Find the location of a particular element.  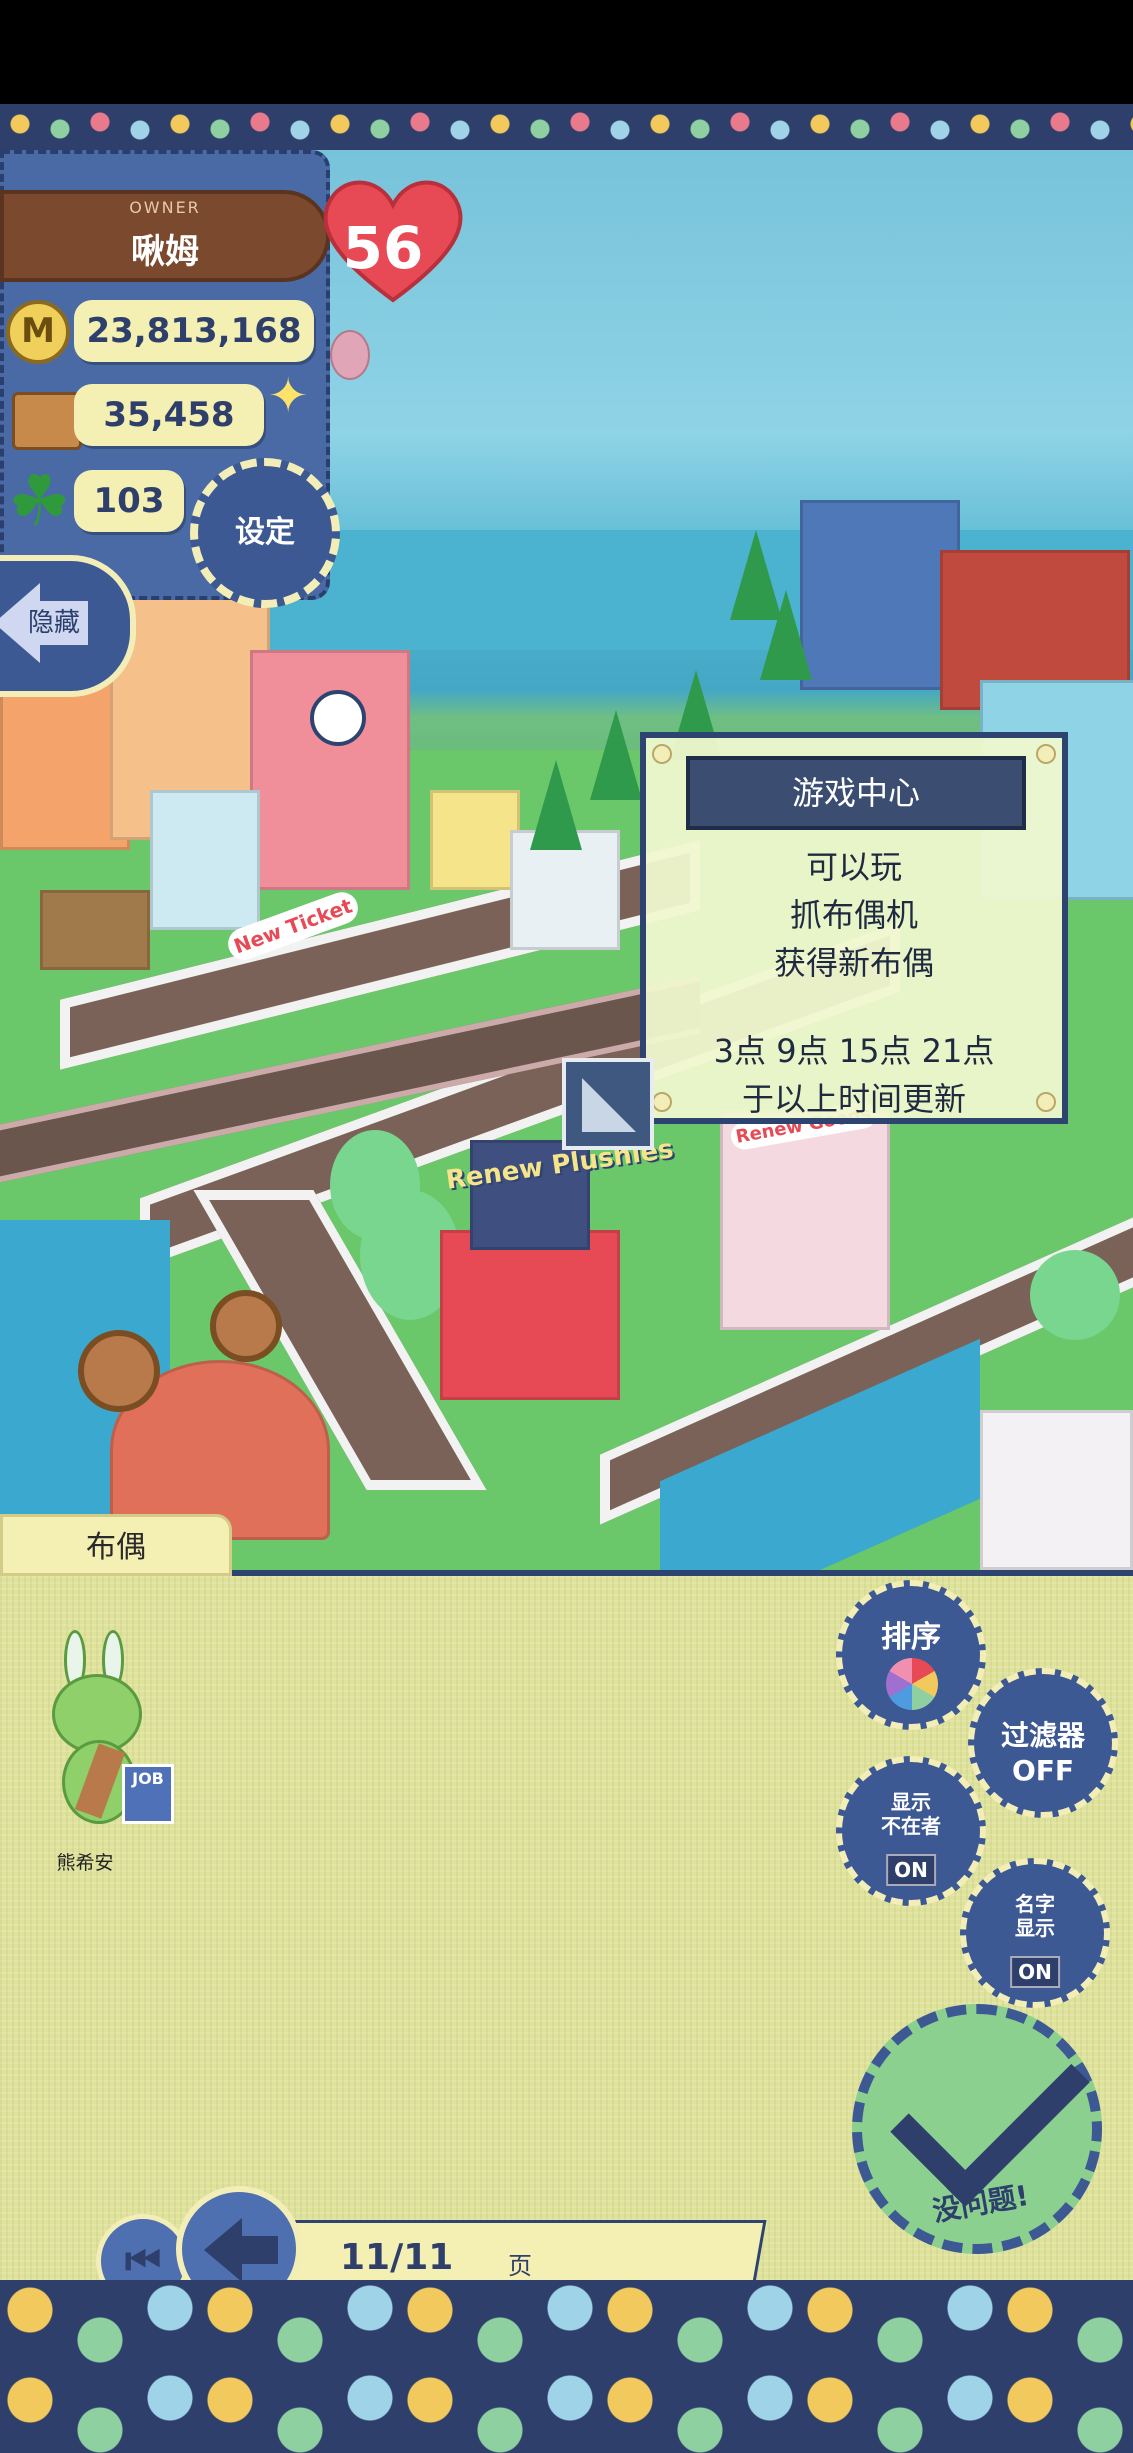

clock-tower is located at coordinates (330, 770).